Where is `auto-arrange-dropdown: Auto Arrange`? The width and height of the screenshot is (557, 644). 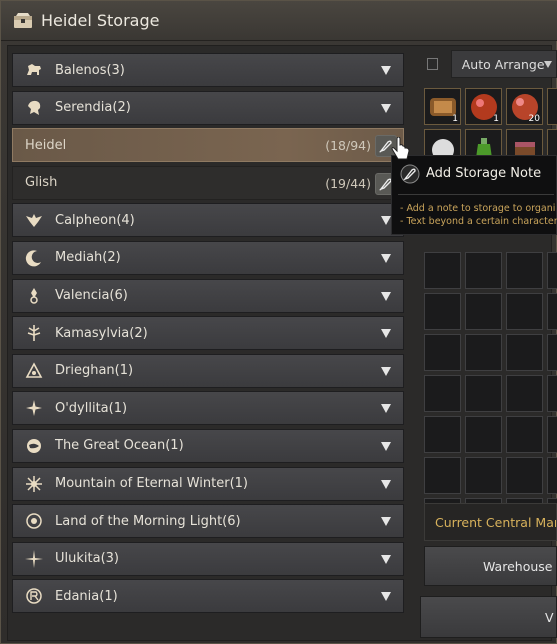 auto-arrange-dropdown: Auto Arrange is located at coordinates (503, 64).